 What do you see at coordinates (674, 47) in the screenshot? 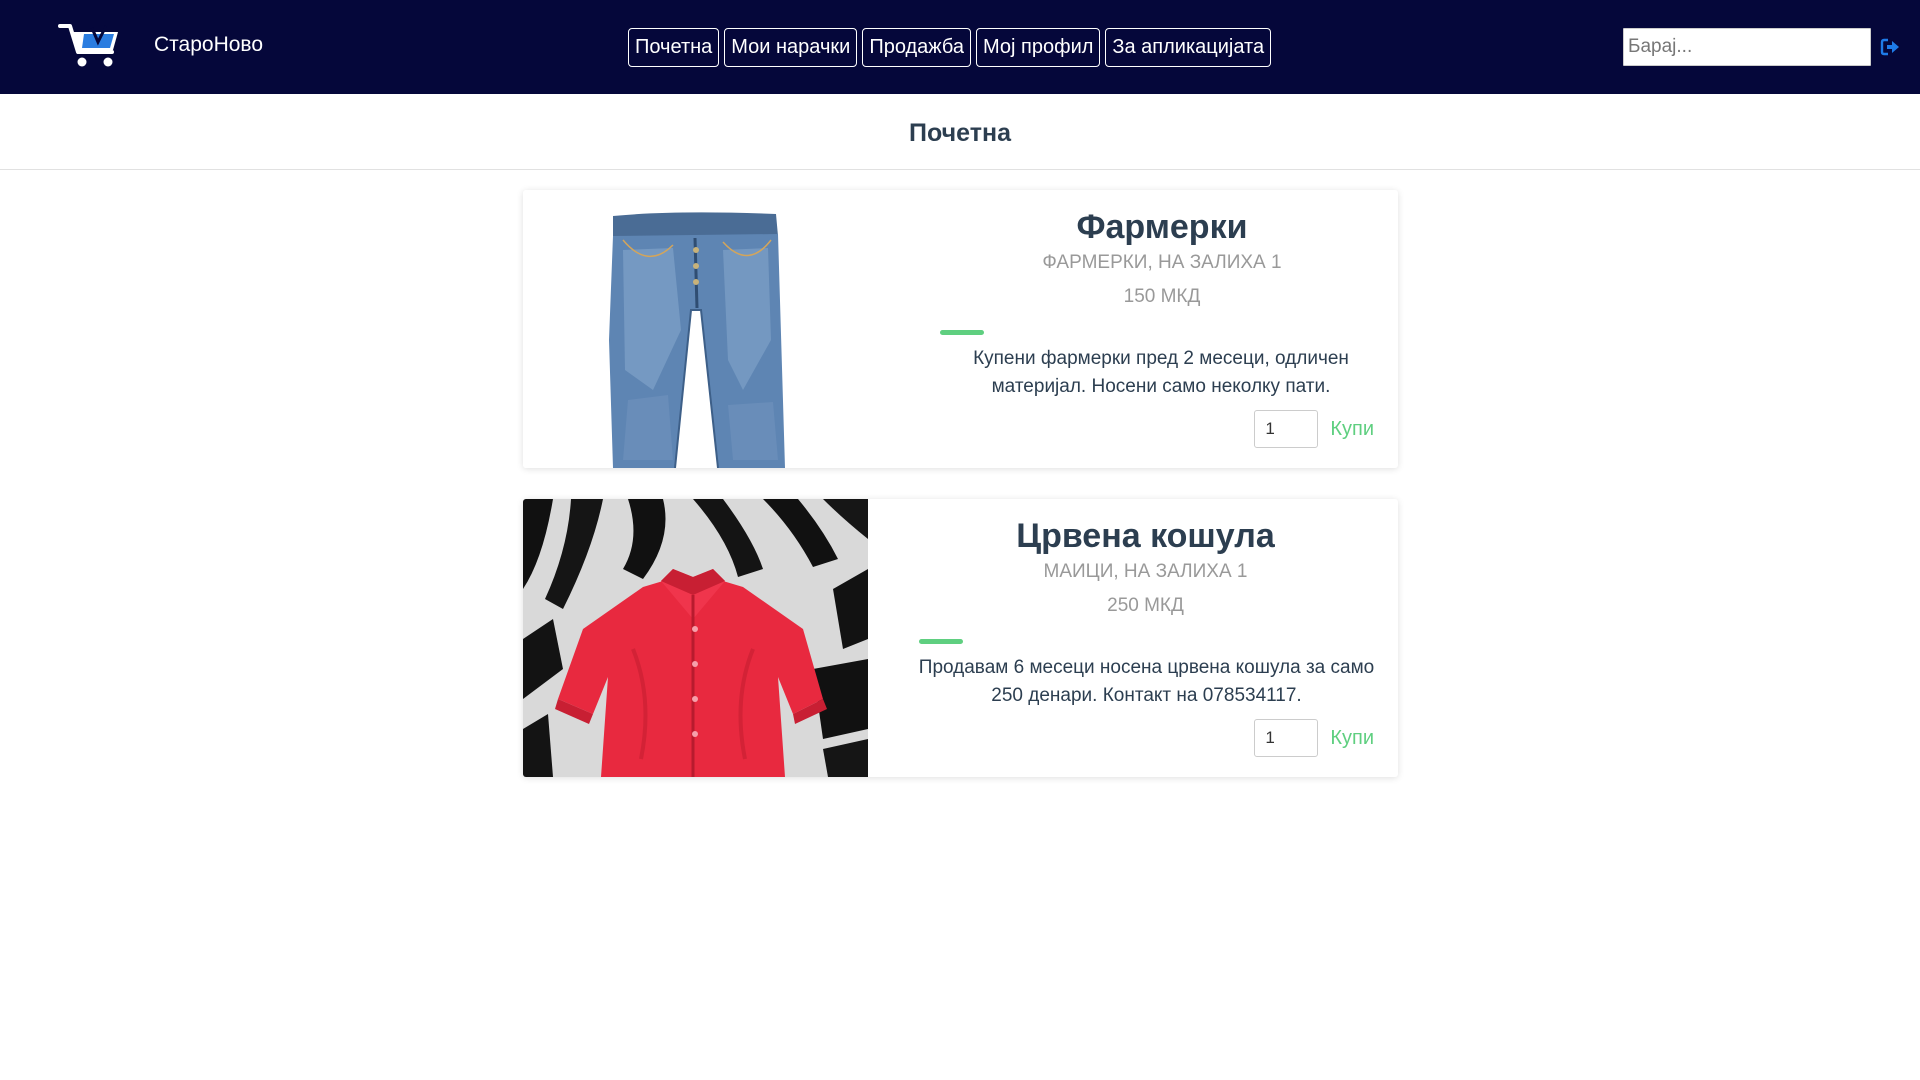
I see `nav-home: Почетна` at bounding box center [674, 47].